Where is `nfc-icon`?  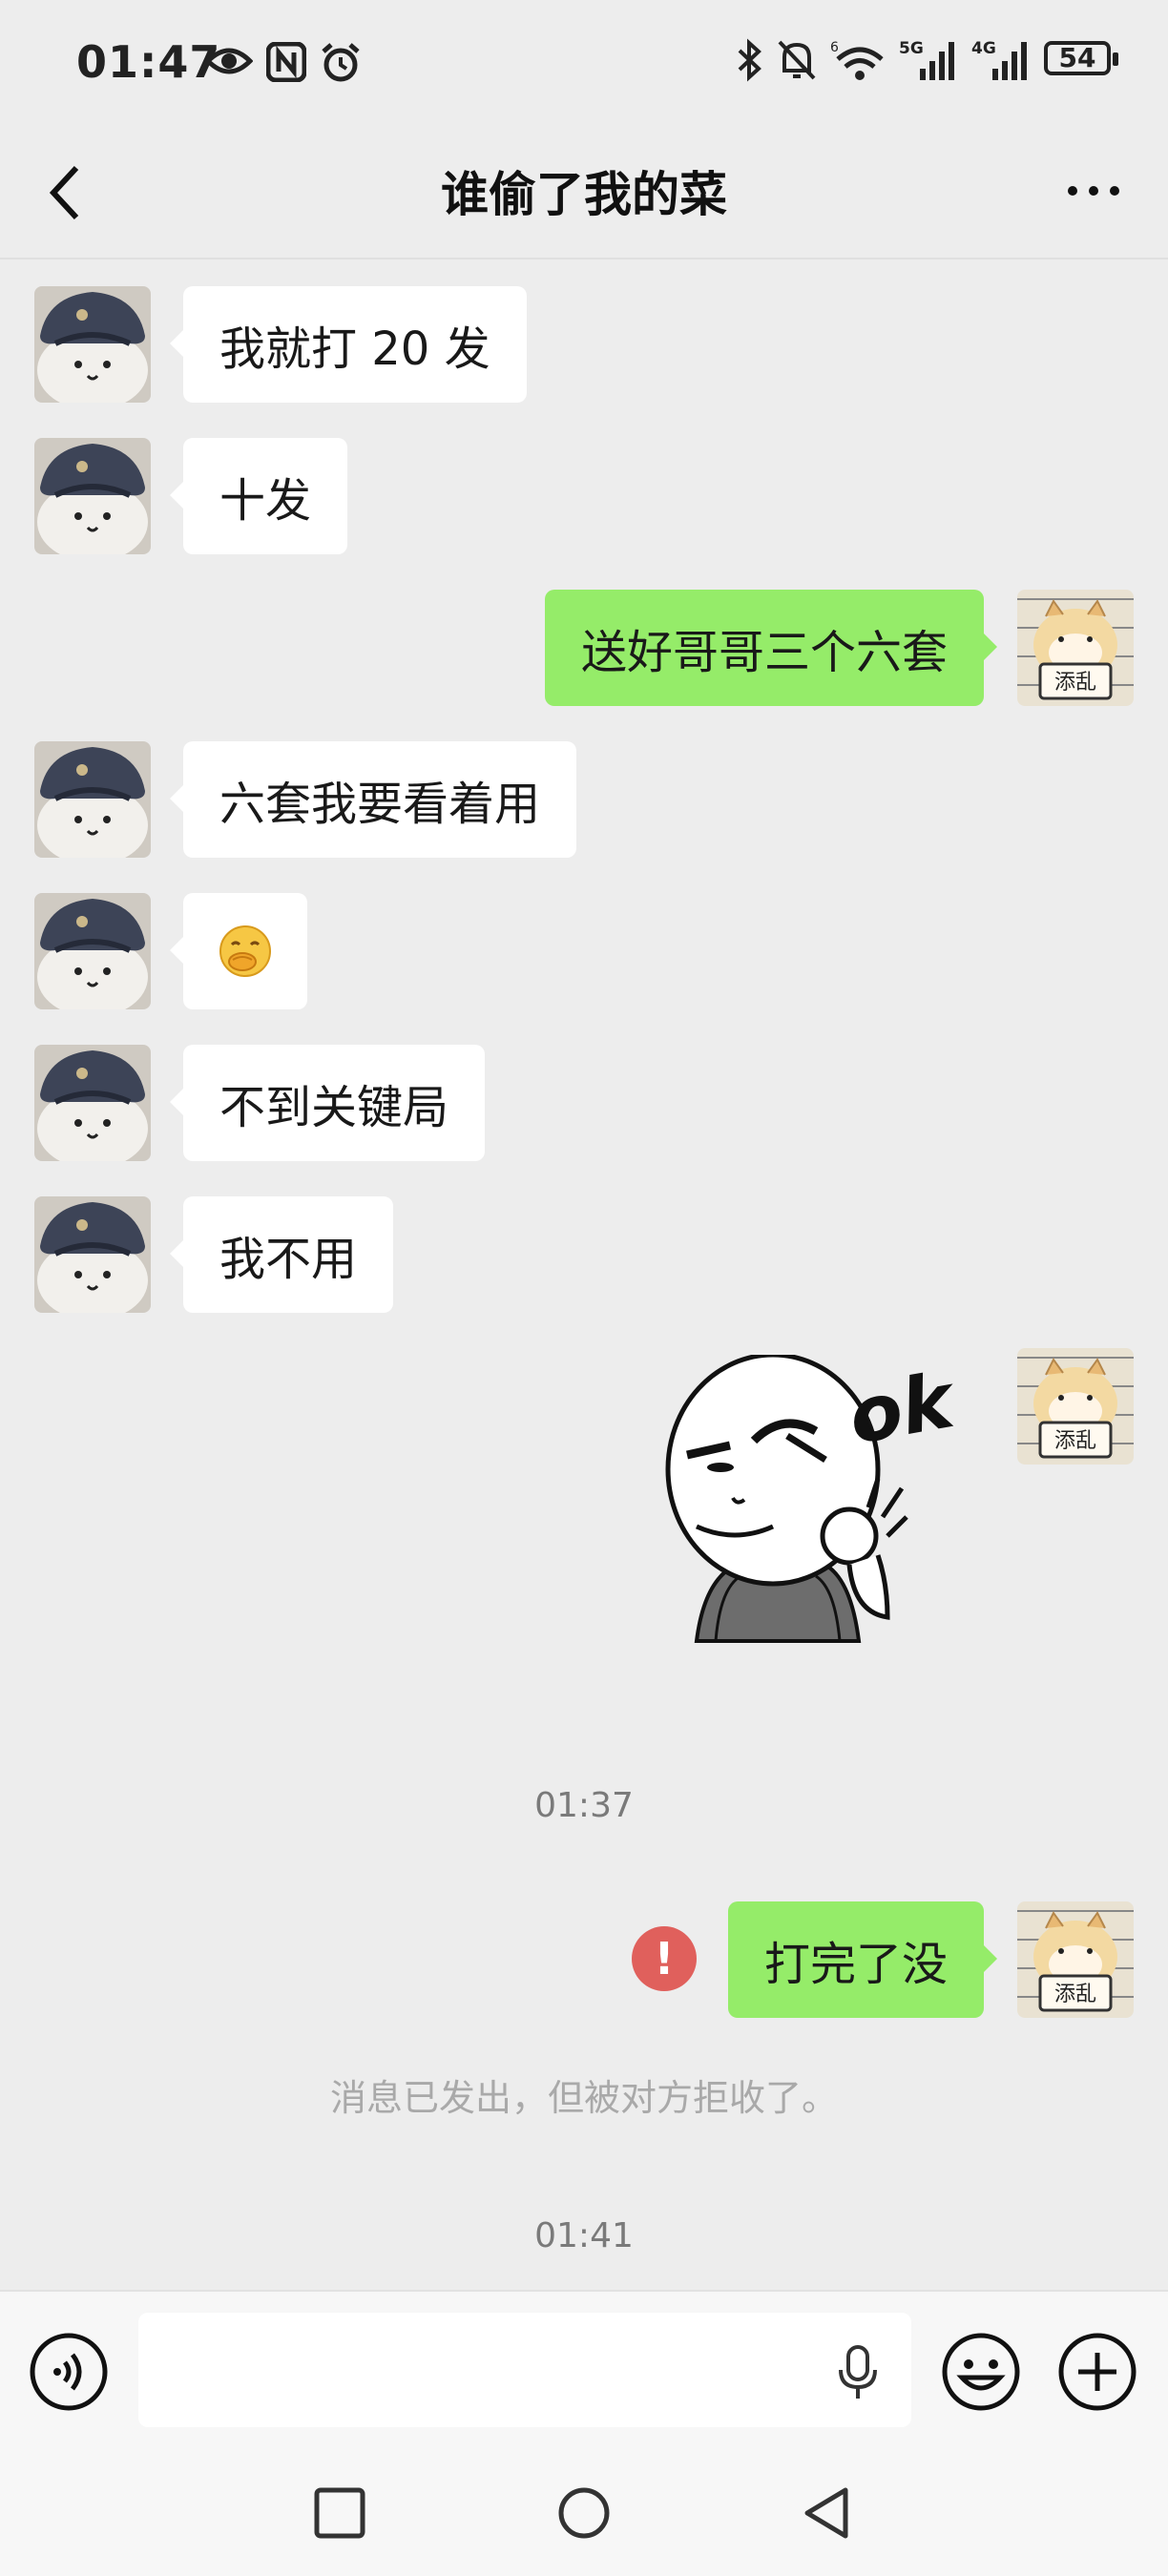
nfc-icon is located at coordinates (286, 62).